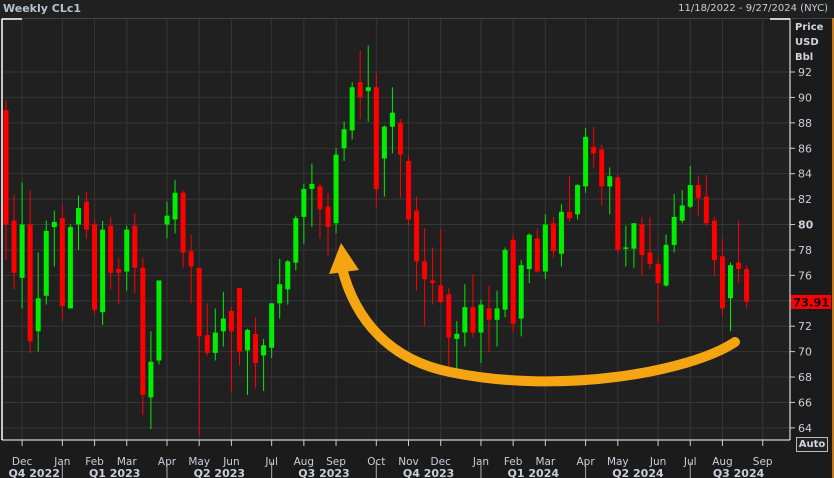  I want to click on price-axis: 646668707274767880828486889092, so click(802, 250).